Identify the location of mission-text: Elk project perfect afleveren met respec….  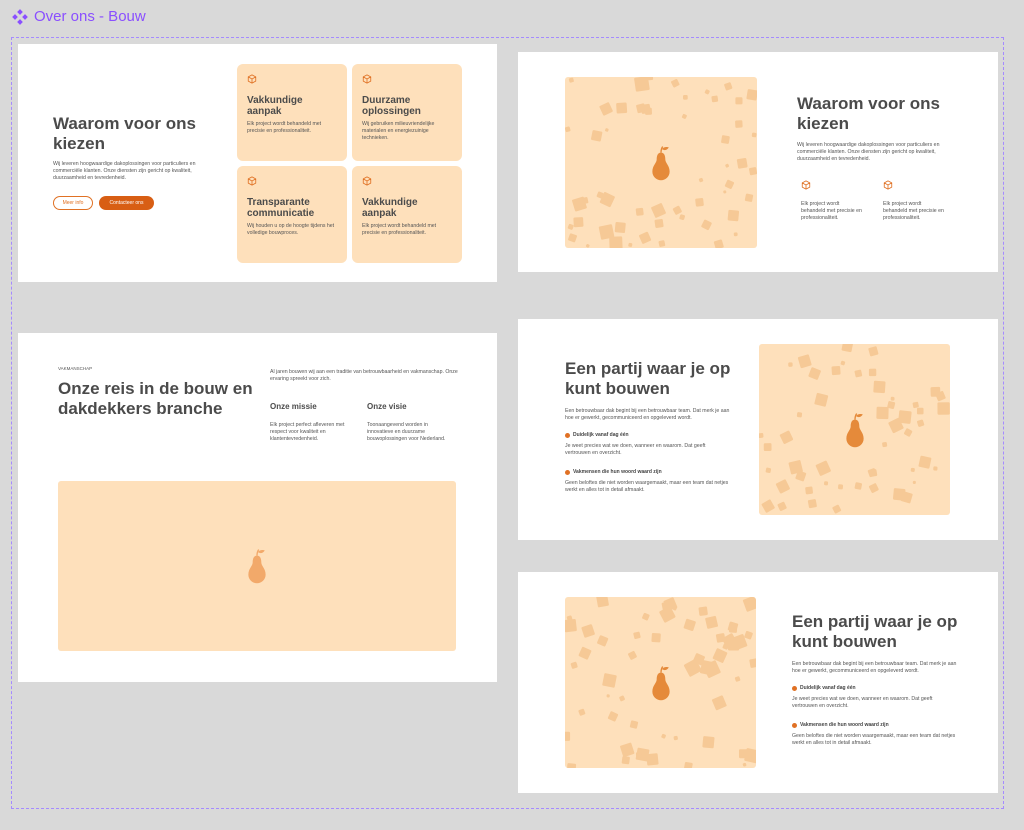
(307, 432).